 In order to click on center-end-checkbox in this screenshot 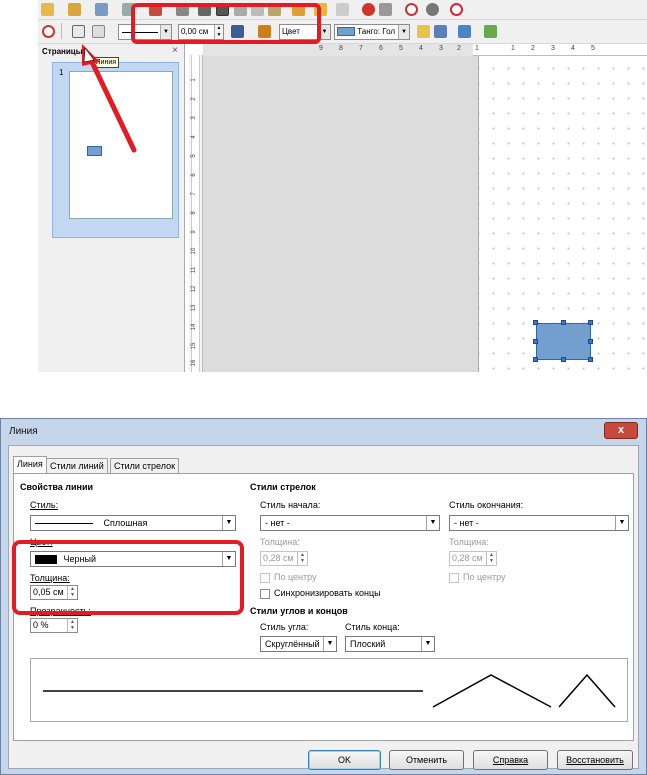, I will do `click(454, 578)`.